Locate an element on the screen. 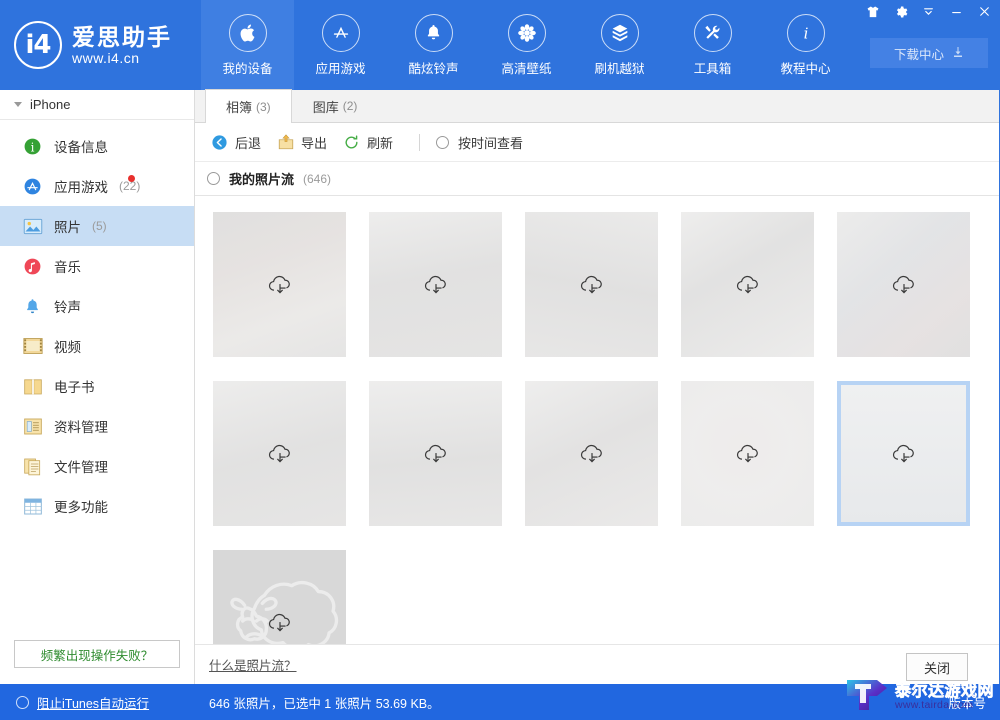  settings-gear-icon is located at coordinates (900, 11).